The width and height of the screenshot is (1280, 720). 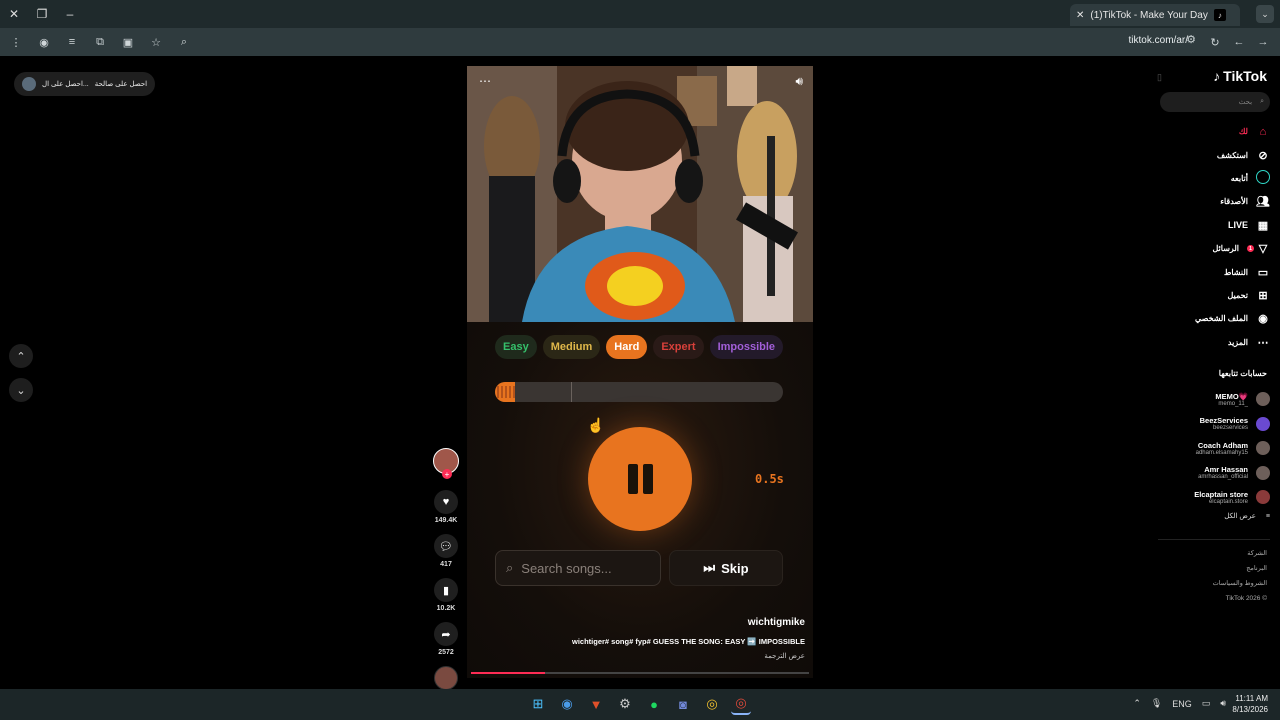 I want to click on follow-plus-icon: +, so click(x=447, y=474).